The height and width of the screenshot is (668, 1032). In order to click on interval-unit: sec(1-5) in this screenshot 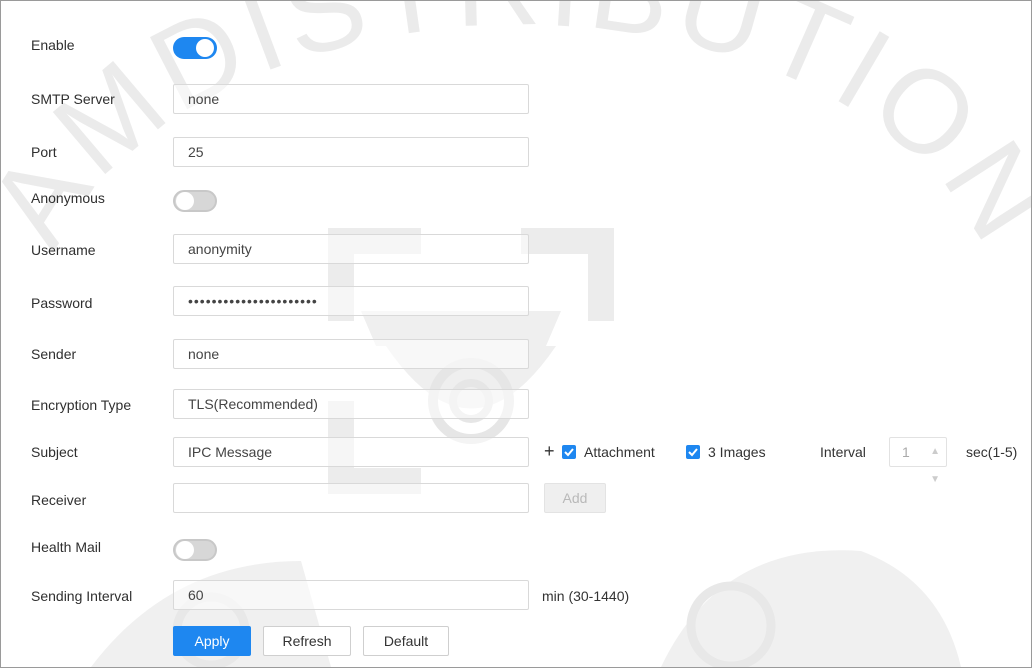, I will do `click(992, 452)`.